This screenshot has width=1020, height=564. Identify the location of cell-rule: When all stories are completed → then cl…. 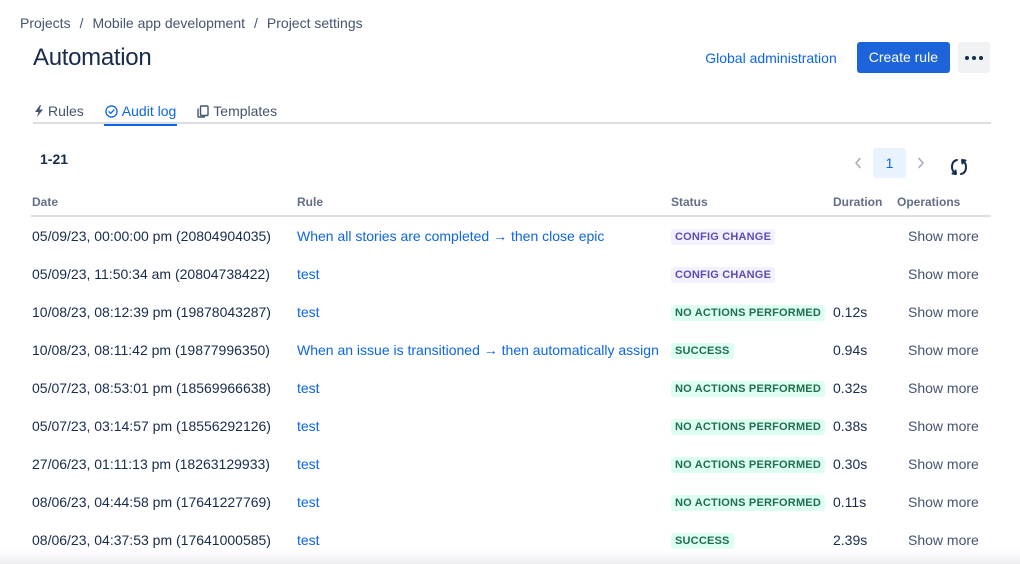
(484, 236).